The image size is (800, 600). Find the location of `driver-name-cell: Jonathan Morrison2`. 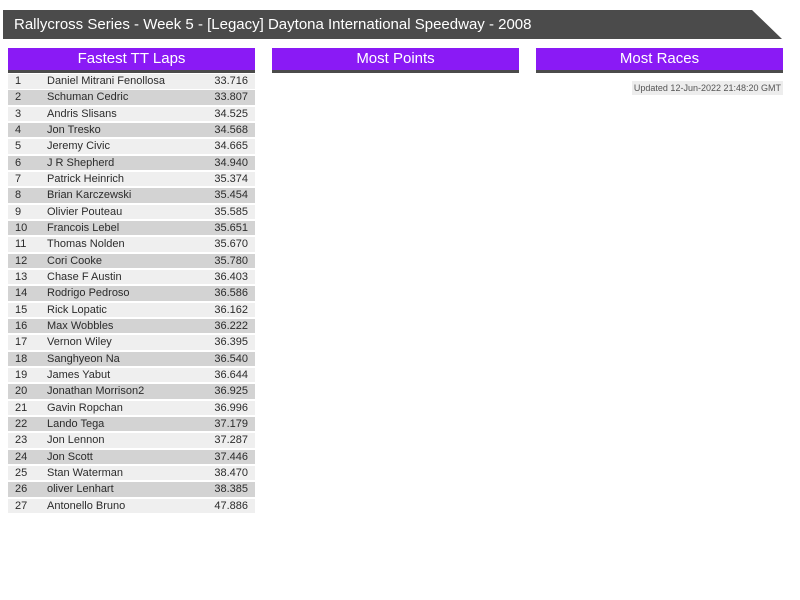

driver-name-cell: Jonathan Morrison2 is located at coordinates (96, 391).